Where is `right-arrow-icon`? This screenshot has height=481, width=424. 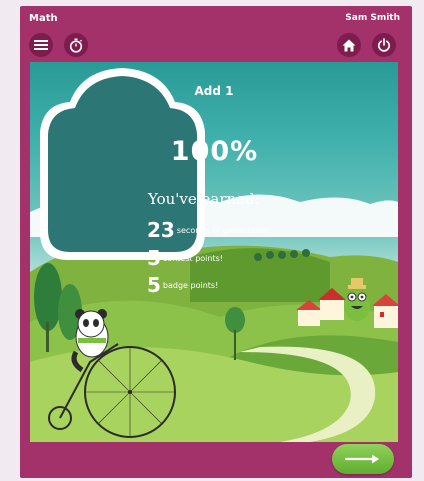 right-arrow-icon is located at coordinates (362, 459).